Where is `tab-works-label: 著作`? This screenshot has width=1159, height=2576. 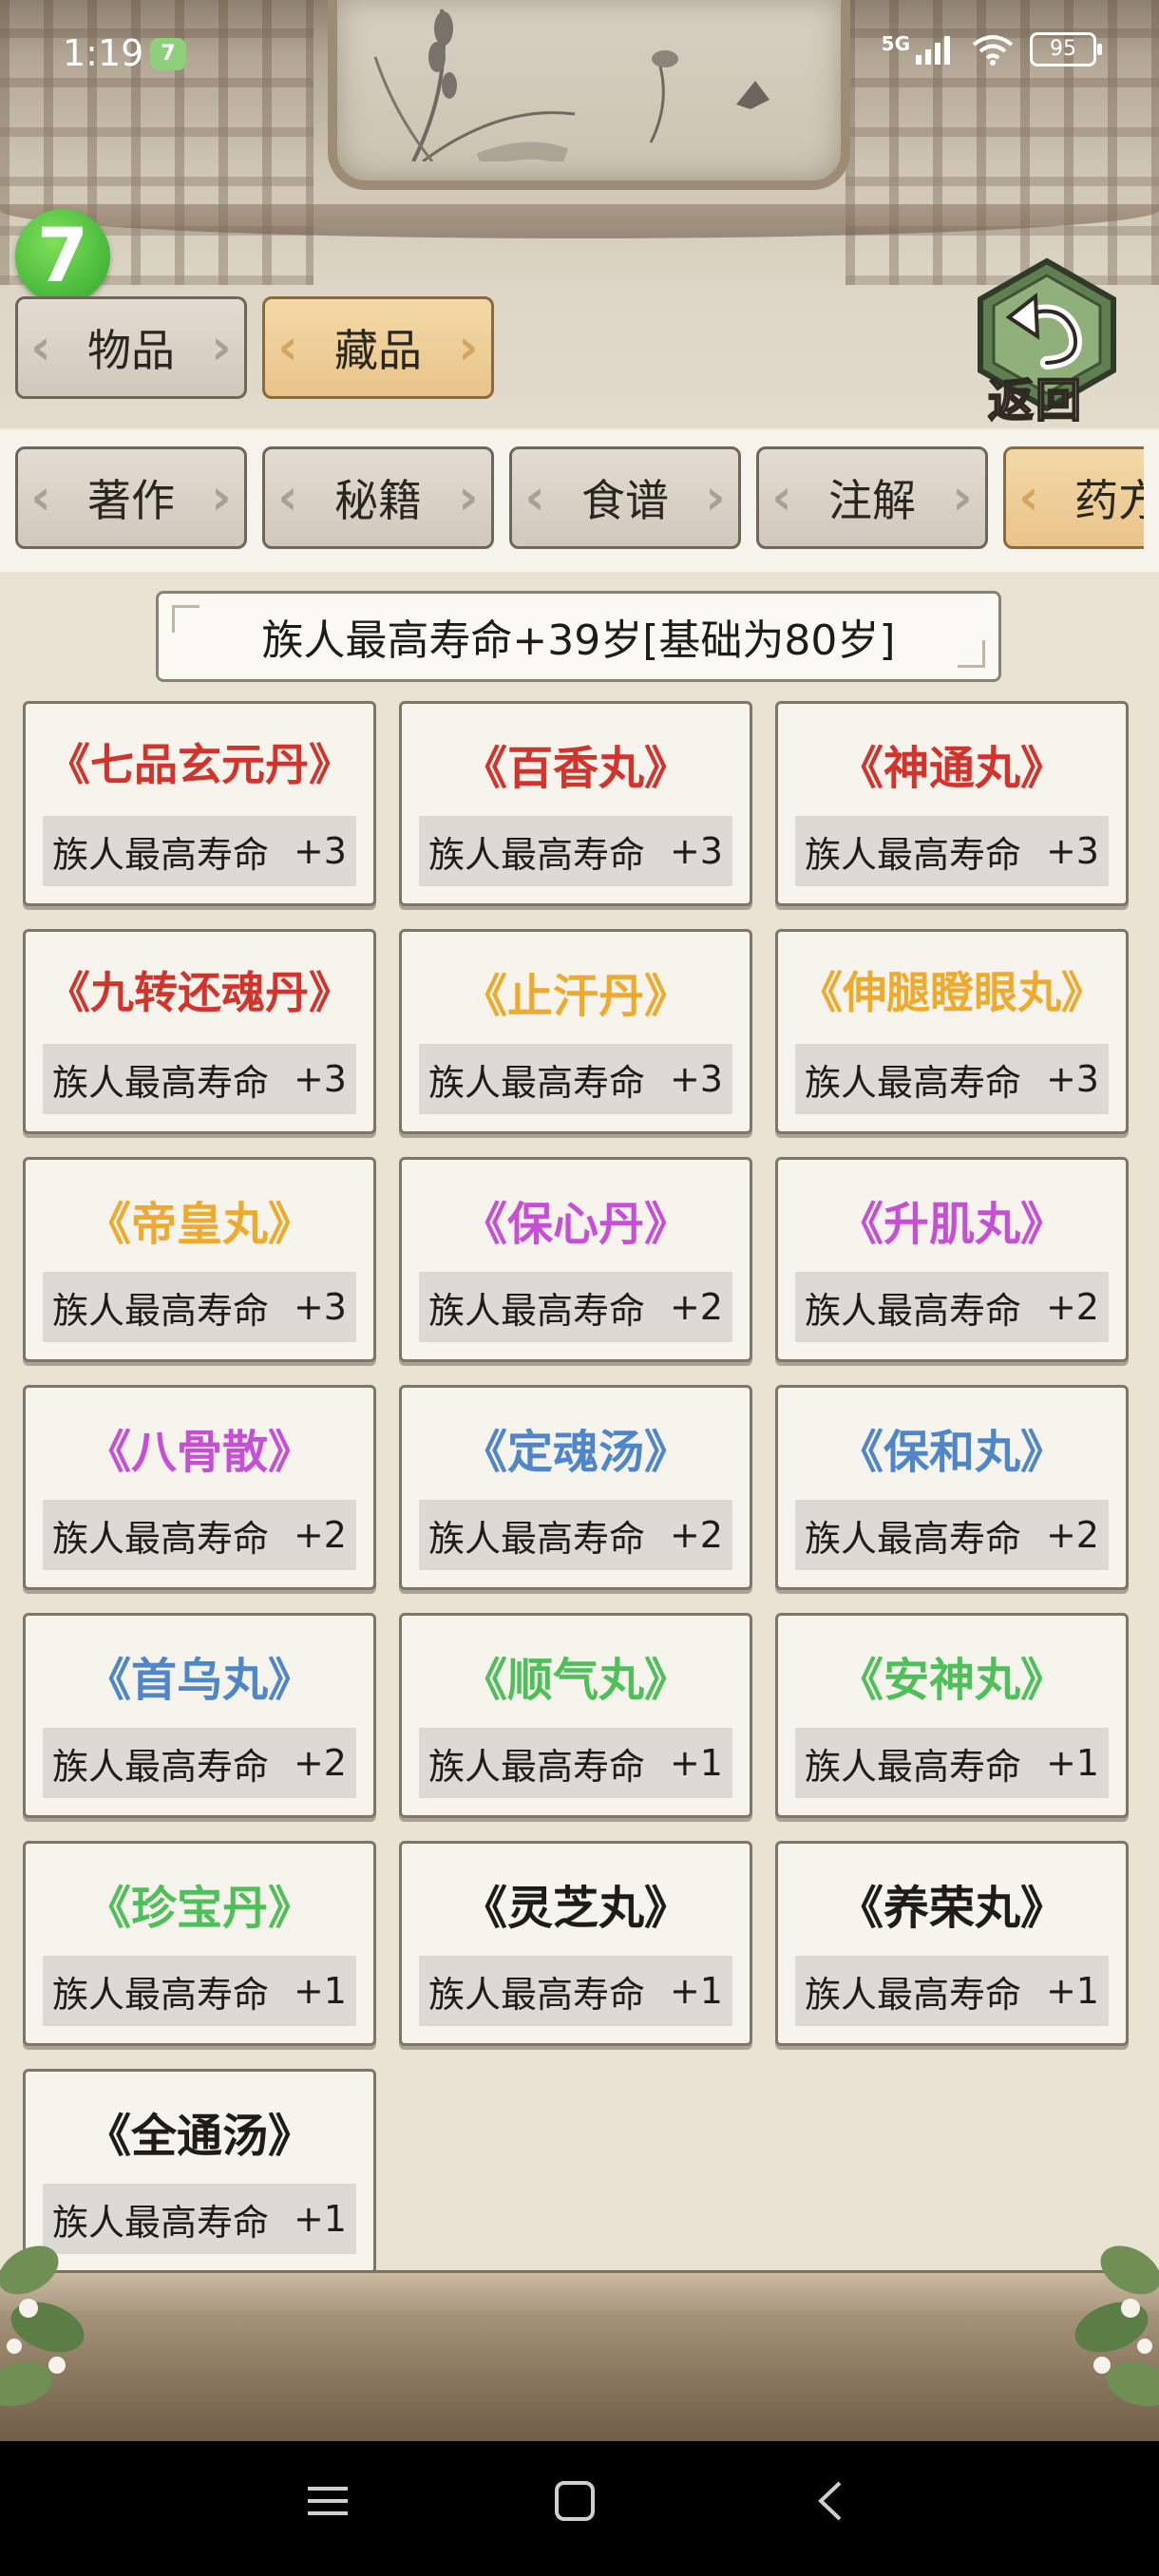 tab-works-label: 著作 is located at coordinates (131, 500).